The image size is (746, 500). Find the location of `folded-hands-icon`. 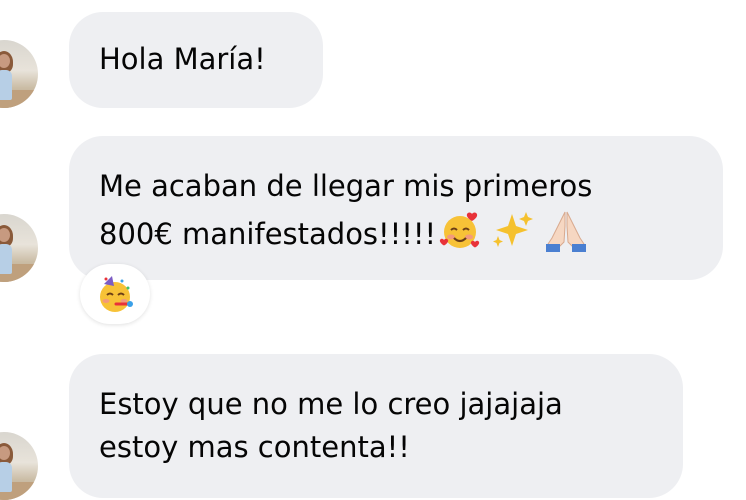

folded-hands-icon is located at coordinates (566, 236).